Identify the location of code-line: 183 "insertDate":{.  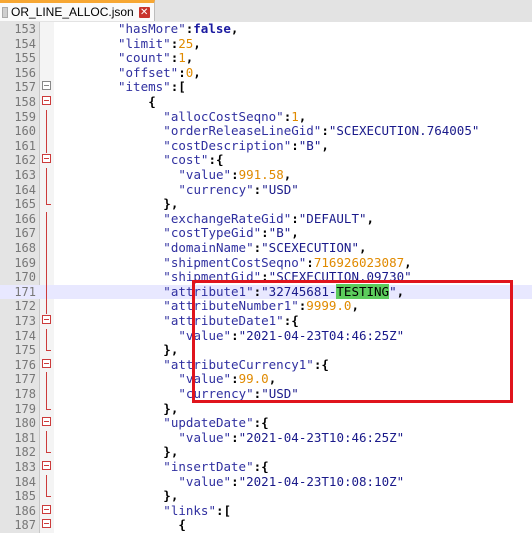
(266, 467).